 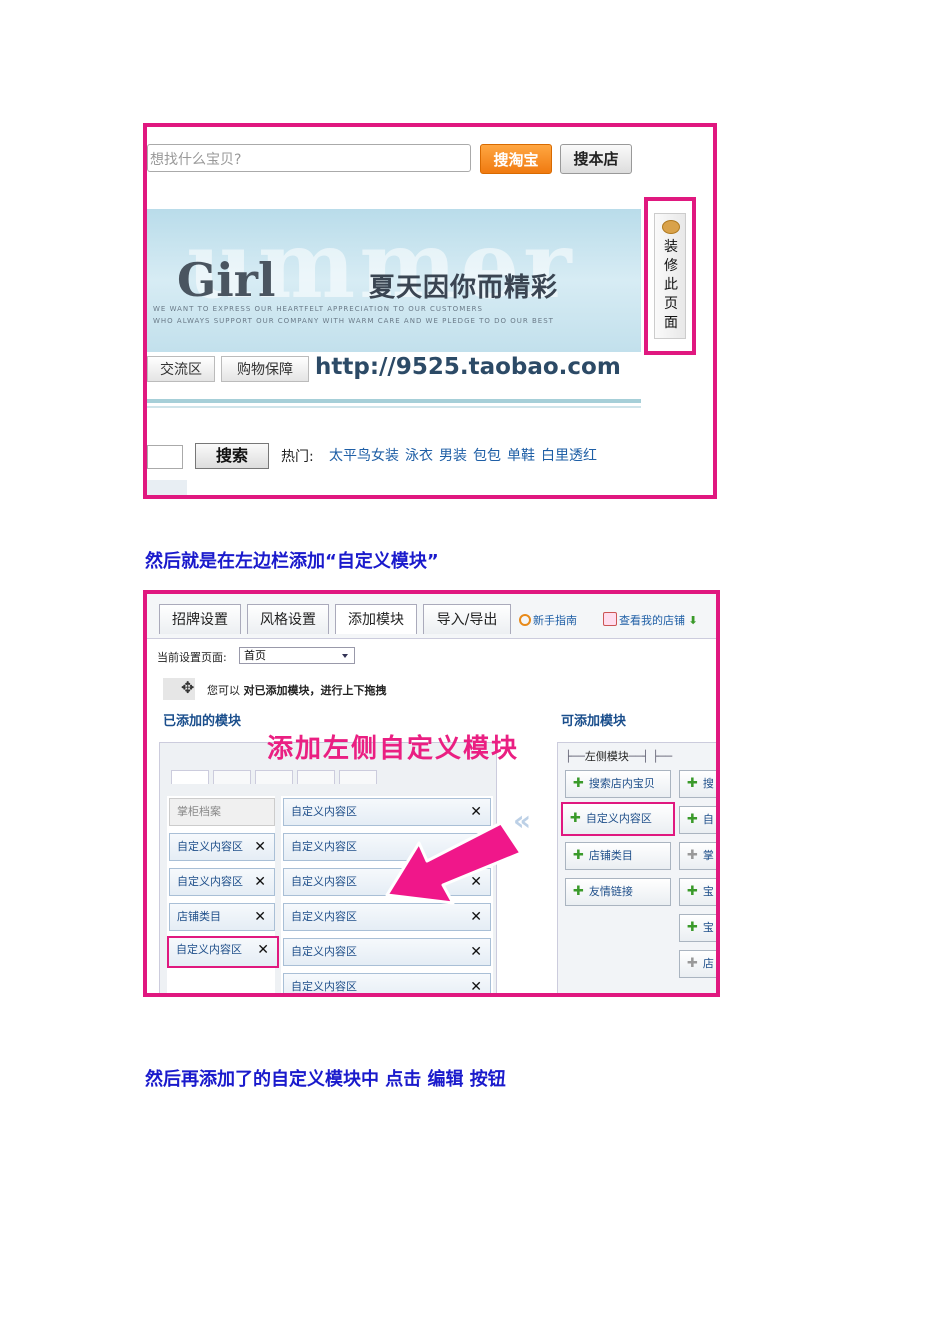 I want to click on add-module-button: ✚ 搜, so click(x=697, y=784).